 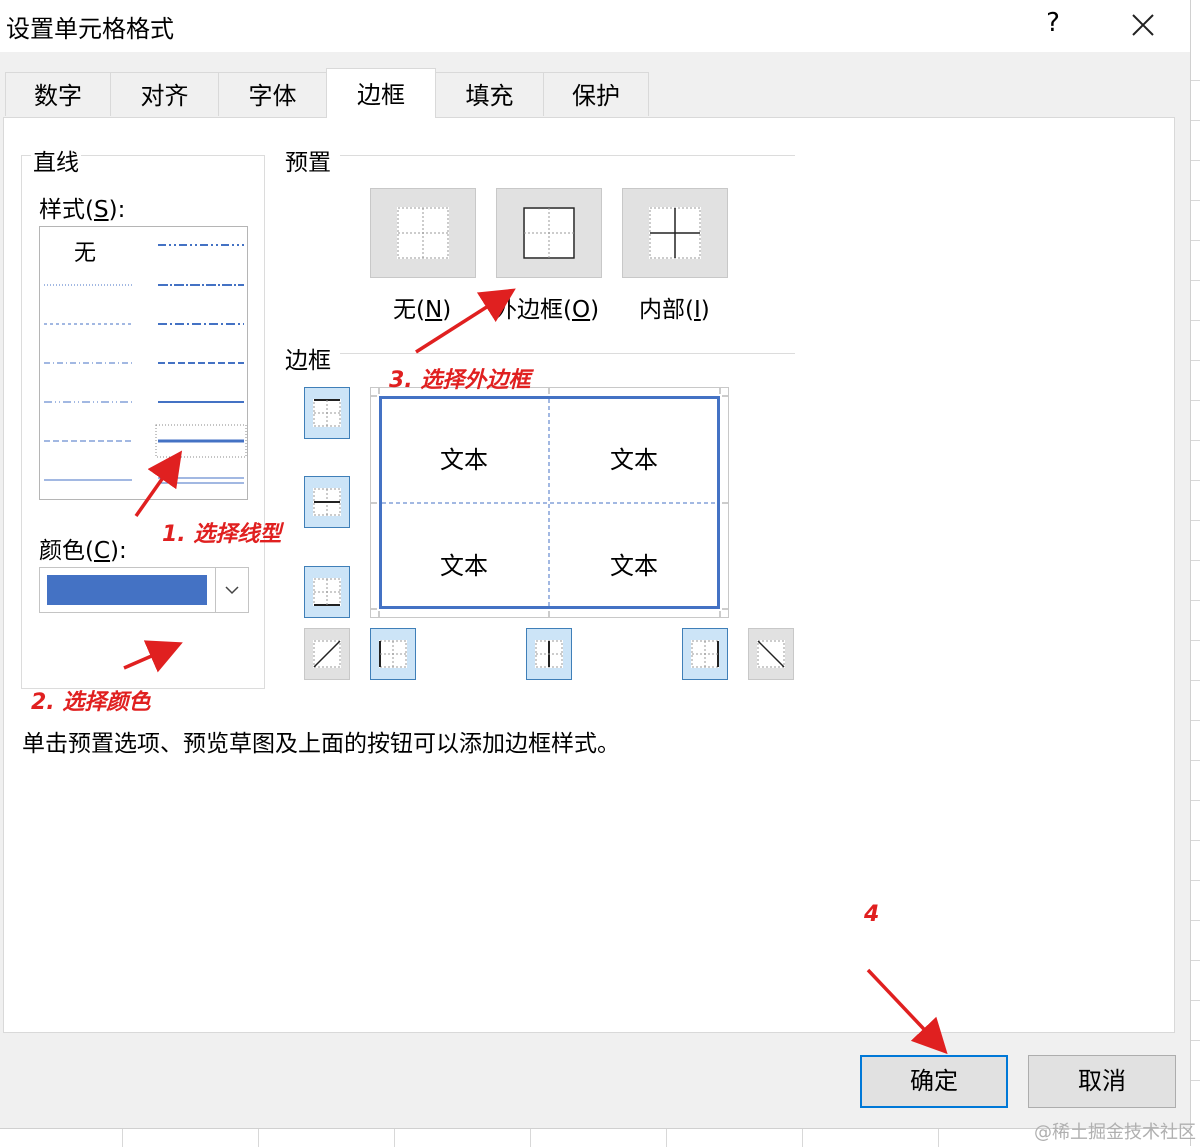 I want to click on annotation-step2: 2. 选择颜色, so click(x=91, y=702).